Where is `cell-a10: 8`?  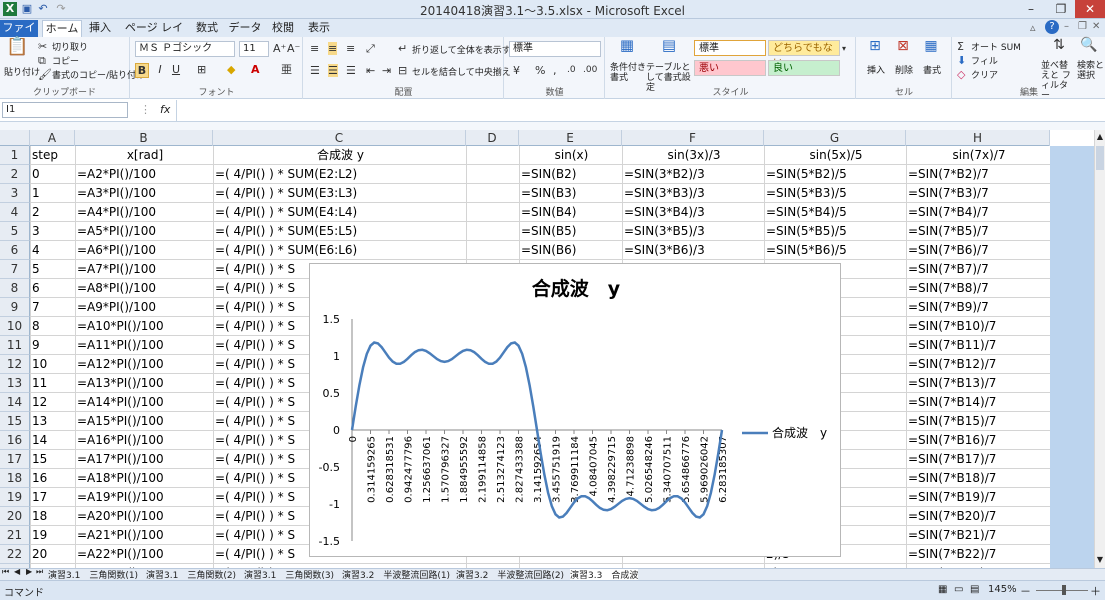
cell-a10: 8 is located at coordinates (52, 326).